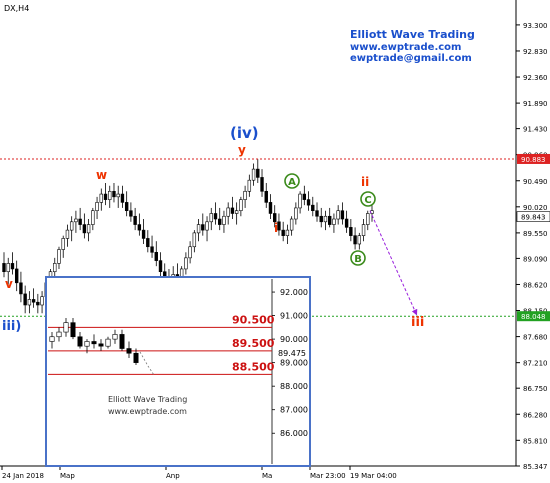 The width and height of the screenshot is (550, 483). Describe the element at coordinates (101, 175) in the screenshot. I see `wave-label-w: w` at that location.